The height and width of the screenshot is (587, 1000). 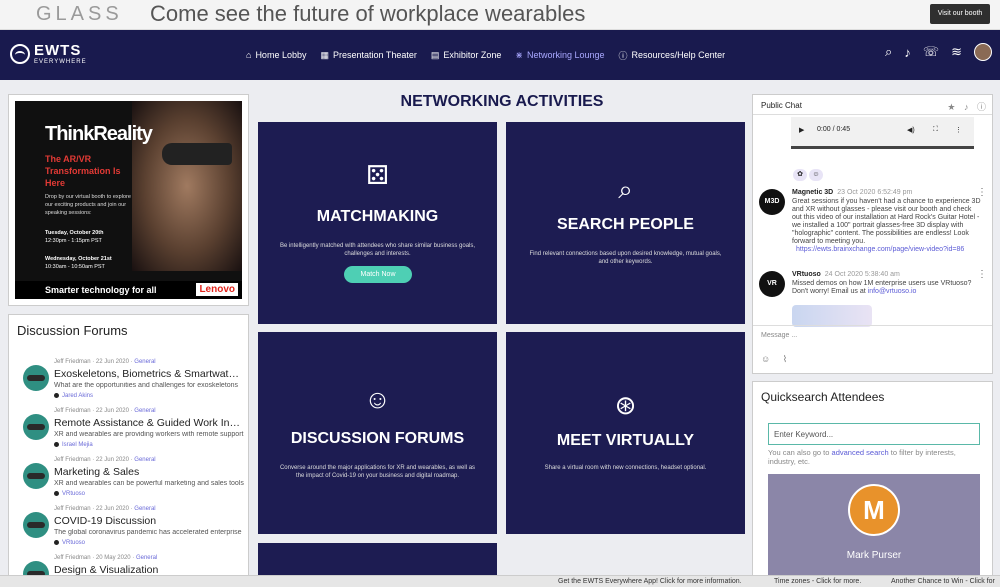 What do you see at coordinates (860, 452) in the screenshot?
I see `advanced-search-link: advanced search` at bounding box center [860, 452].